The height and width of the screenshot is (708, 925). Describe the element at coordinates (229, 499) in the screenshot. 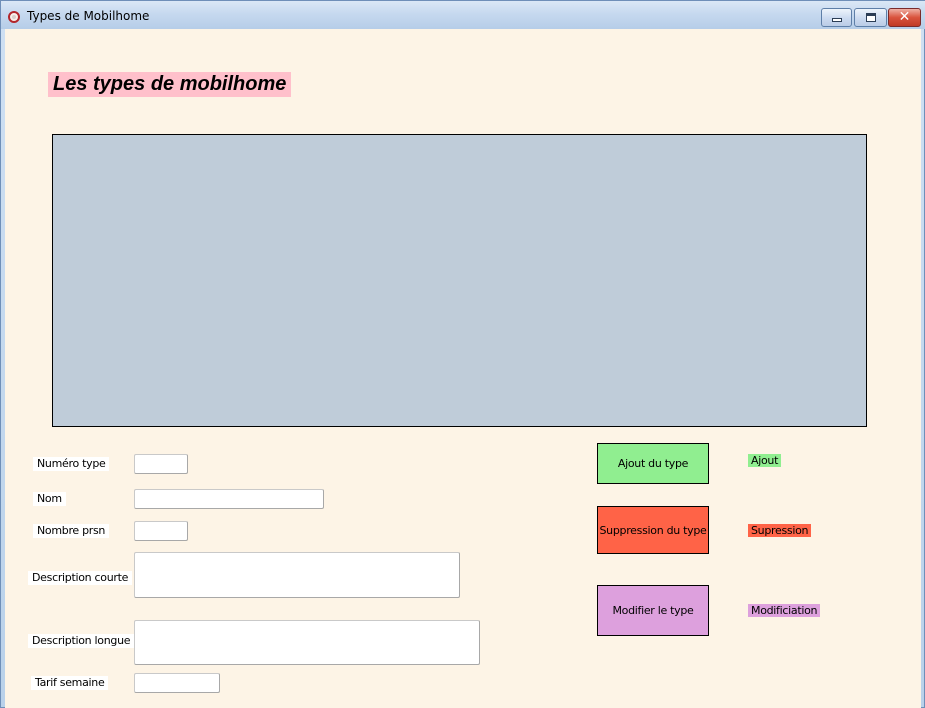

I see `nom-field` at that location.